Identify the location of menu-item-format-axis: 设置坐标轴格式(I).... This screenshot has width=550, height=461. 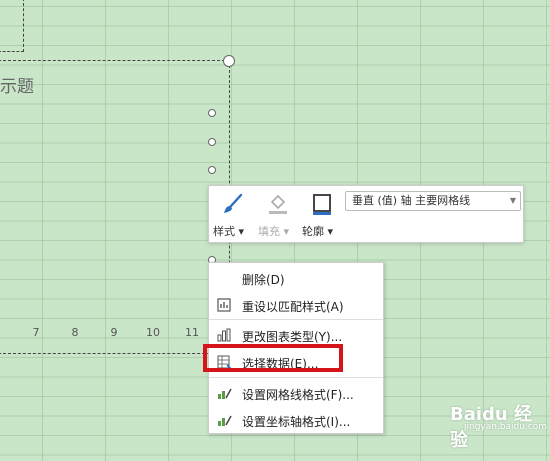
(296, 420).